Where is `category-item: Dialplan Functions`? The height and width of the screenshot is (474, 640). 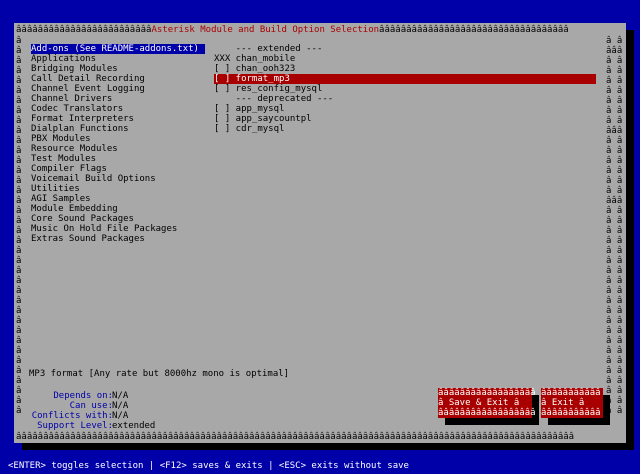
category-item: Dialplan Functions is located at coordinates (80, 129).